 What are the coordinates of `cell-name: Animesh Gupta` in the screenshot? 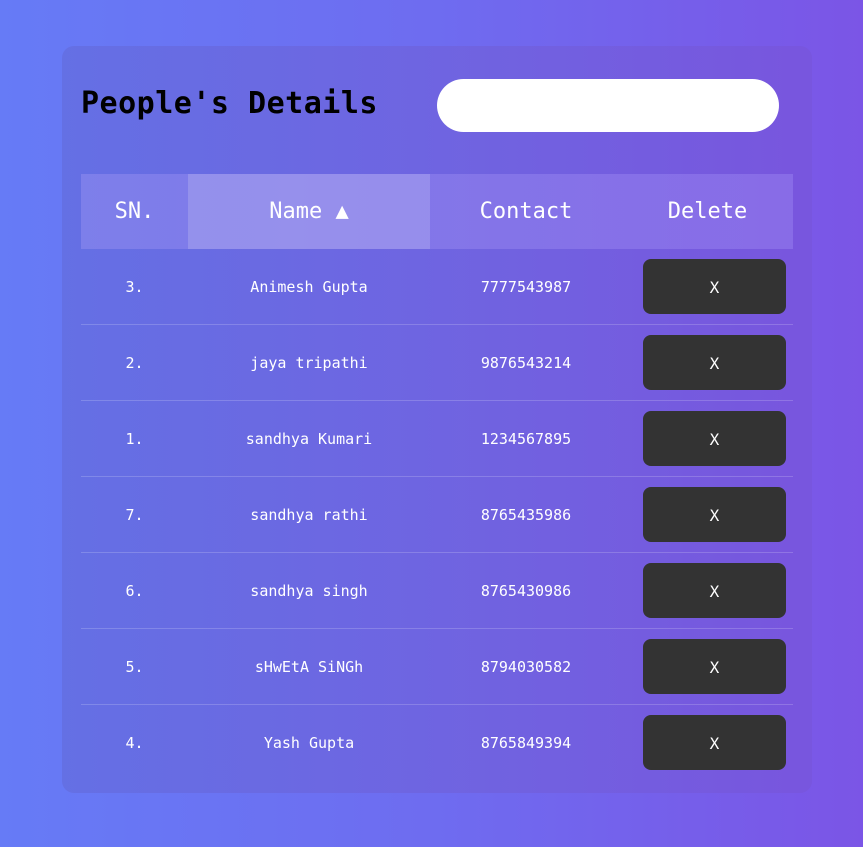 It's located at (309, 287).